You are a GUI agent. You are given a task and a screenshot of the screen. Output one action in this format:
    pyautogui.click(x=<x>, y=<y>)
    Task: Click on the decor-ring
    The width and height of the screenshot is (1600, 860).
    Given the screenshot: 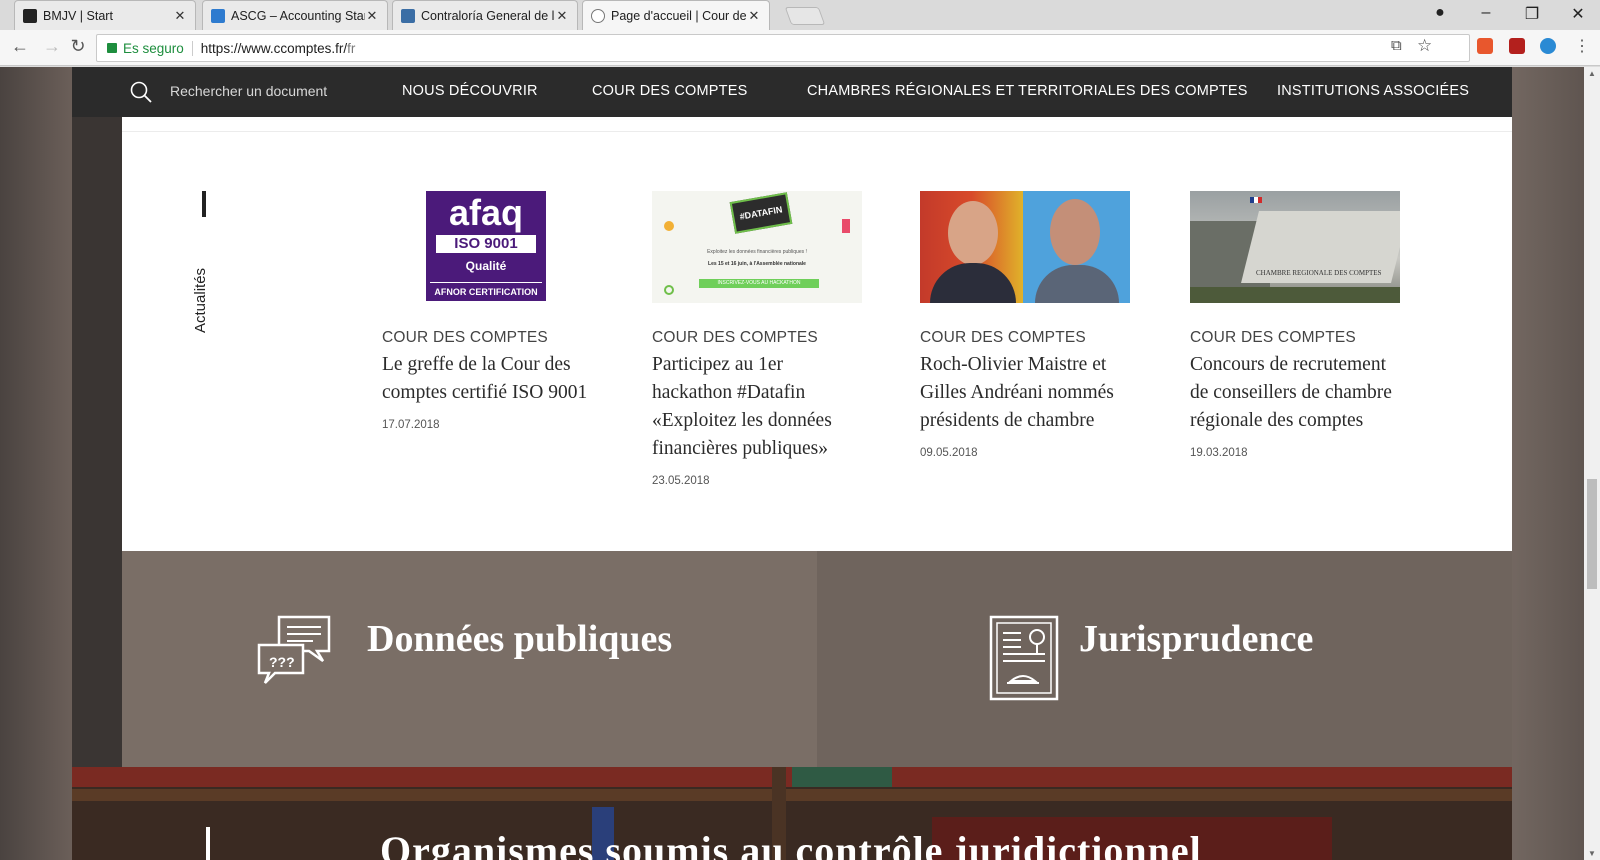 What is the action you would take?
    pyautogui.click(x=669, y=290)
    